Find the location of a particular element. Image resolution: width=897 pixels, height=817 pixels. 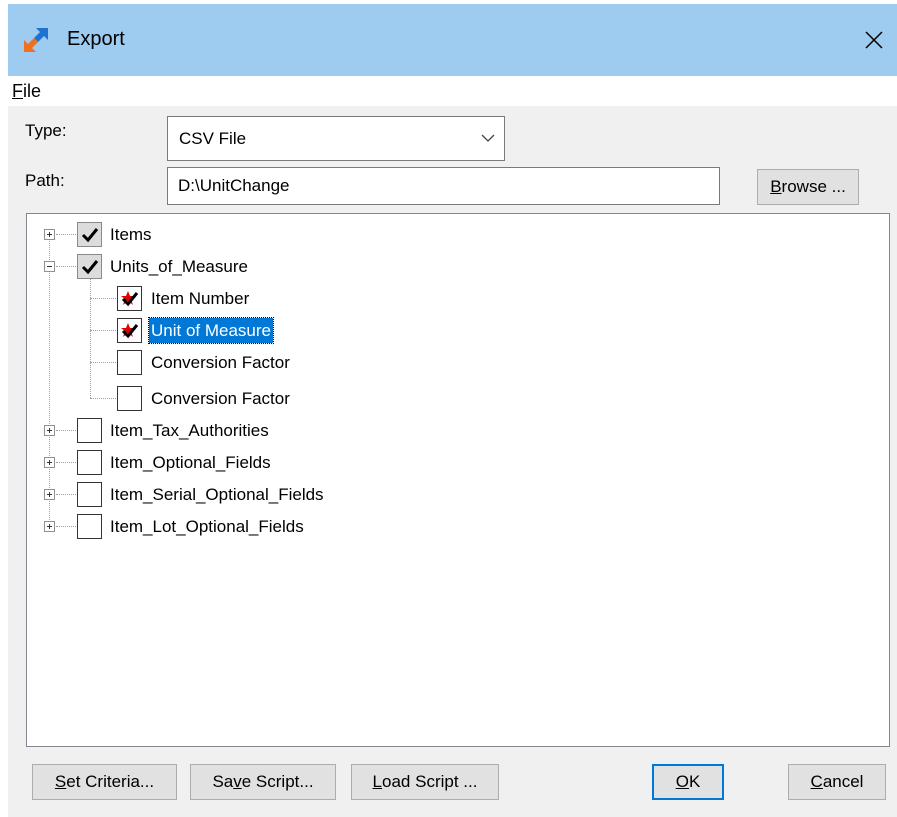

cancel-label: ancel is located at coordinates (843, 781).